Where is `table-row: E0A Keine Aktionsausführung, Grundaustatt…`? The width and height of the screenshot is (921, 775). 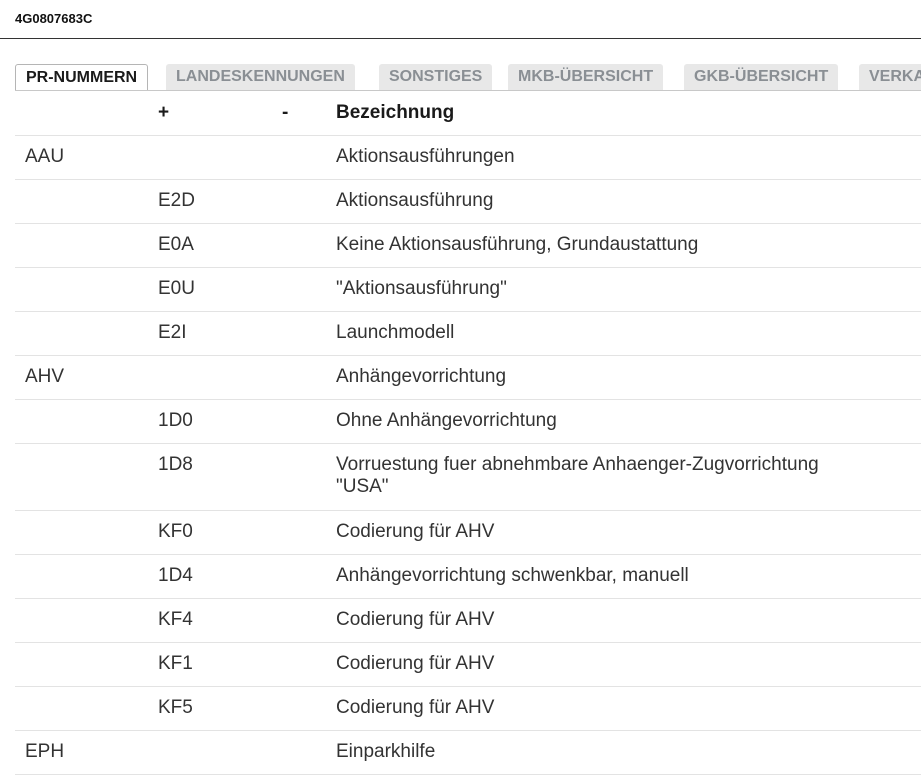 table-row: E0A Keine Aktionsausführung, Grundaustatt… is located at coordinates (468, 246).